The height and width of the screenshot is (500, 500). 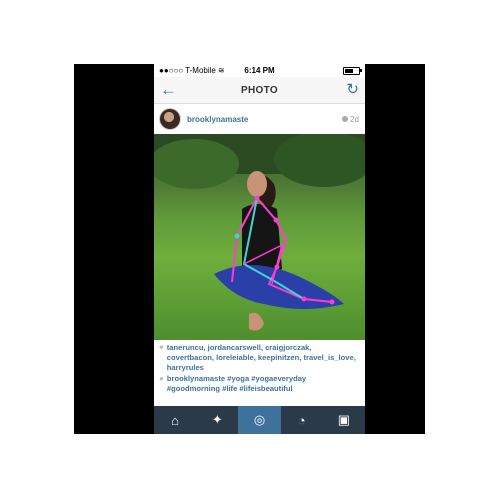 I want to click on person-face, so click(x=257, y=184).